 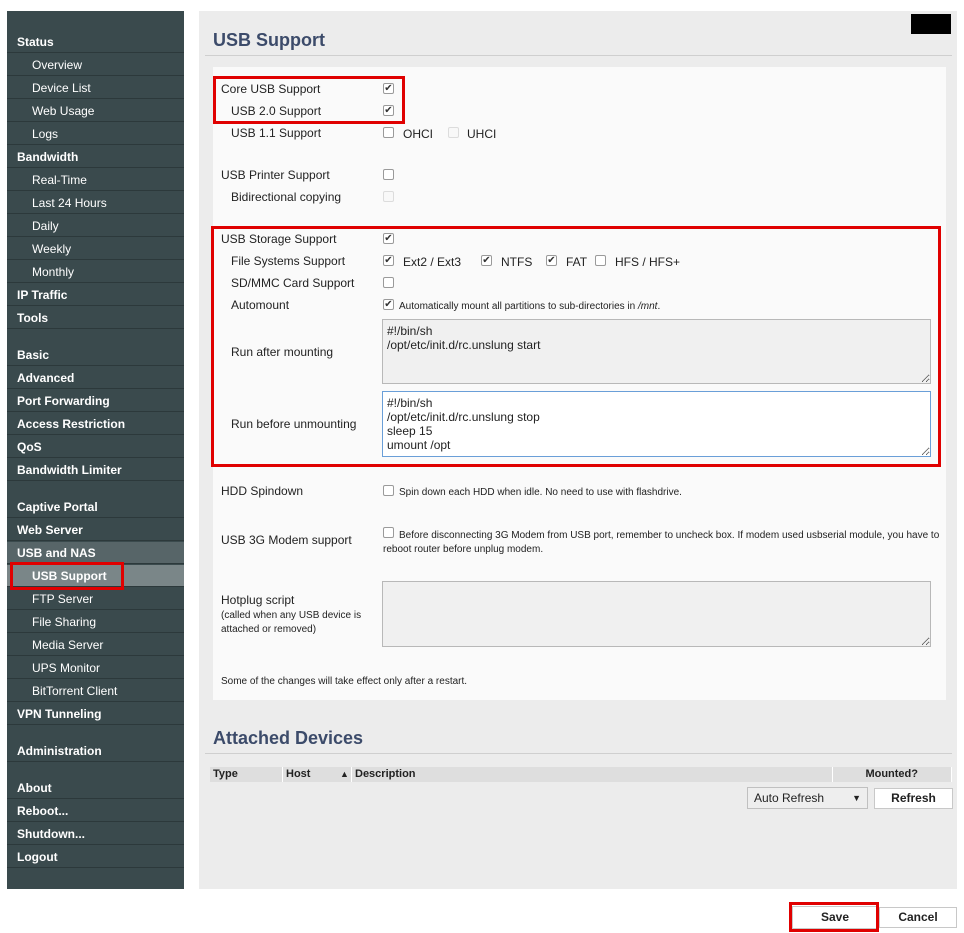 I want to click on nav-status: Status, so click(x=95, y=42).